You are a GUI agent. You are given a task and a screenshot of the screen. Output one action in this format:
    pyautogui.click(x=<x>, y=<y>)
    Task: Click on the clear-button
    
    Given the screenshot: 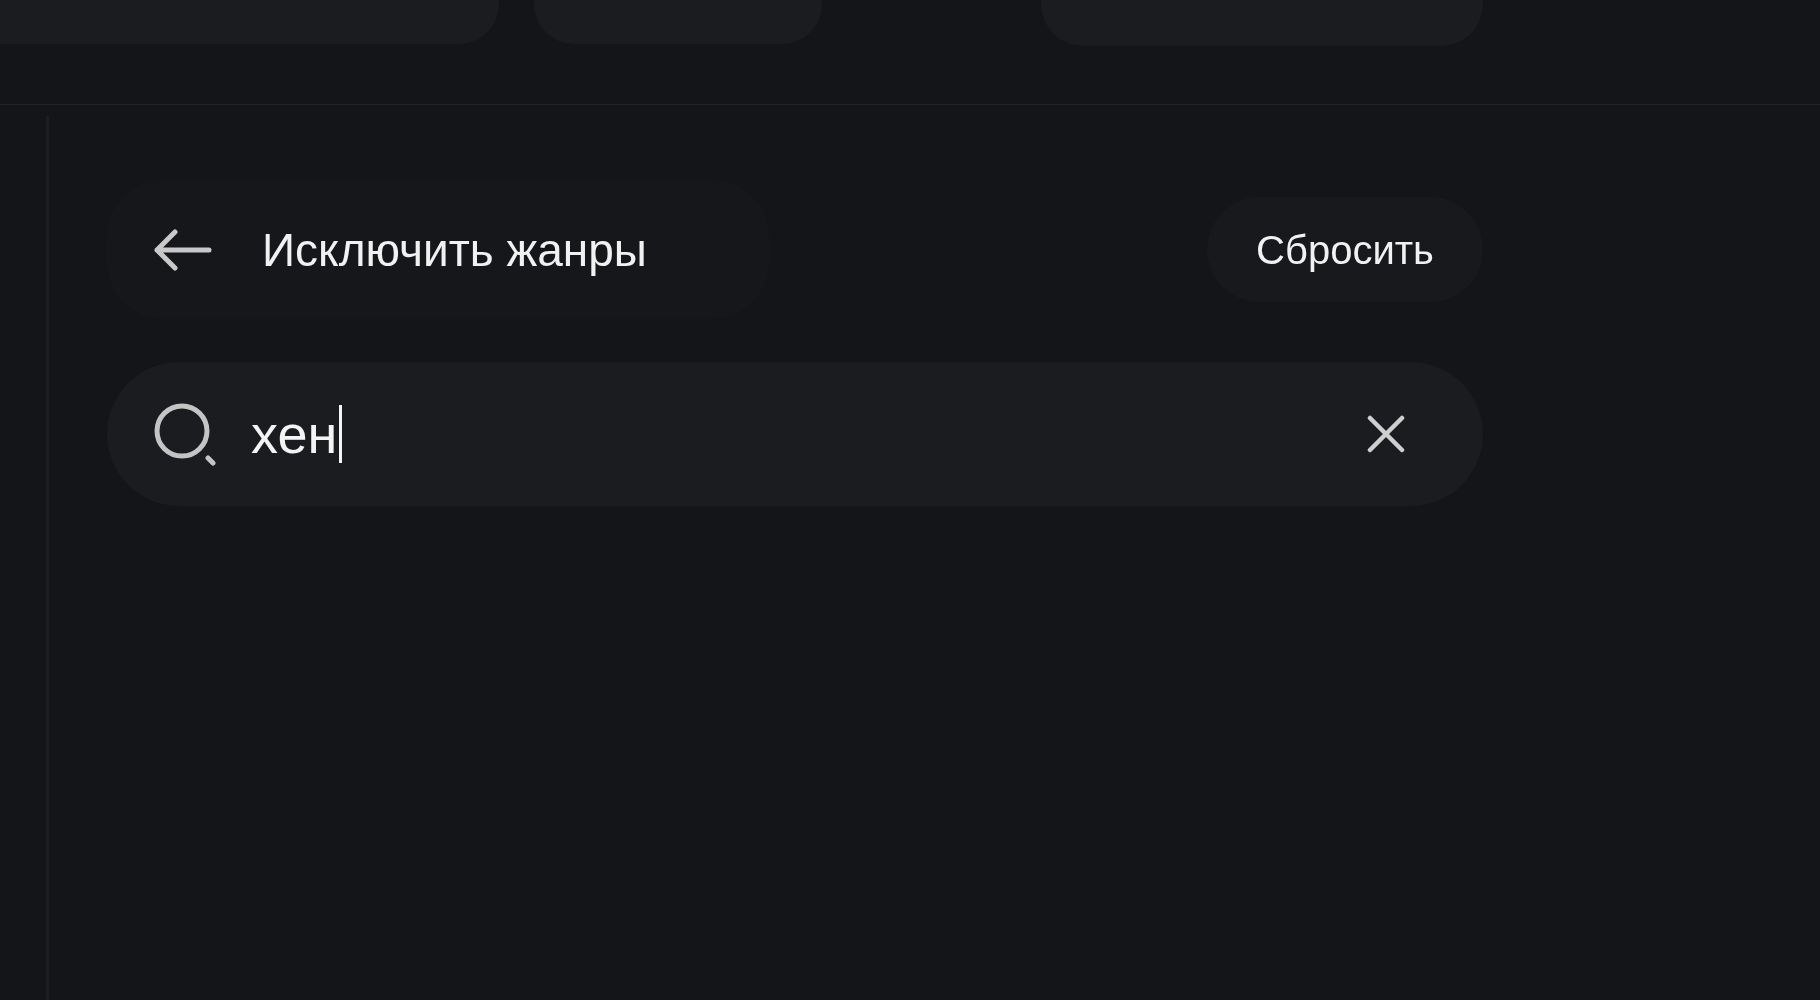 What is the action you would take?
    pyautogui.click(x=1386, y=434)
    